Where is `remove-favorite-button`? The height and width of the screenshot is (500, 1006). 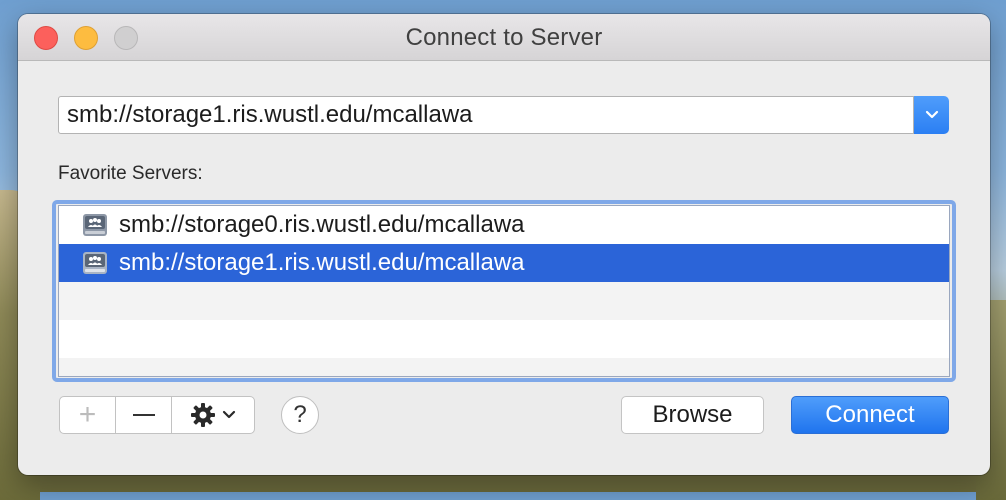
remove-favorite-button is located at coordinates (143, 415).